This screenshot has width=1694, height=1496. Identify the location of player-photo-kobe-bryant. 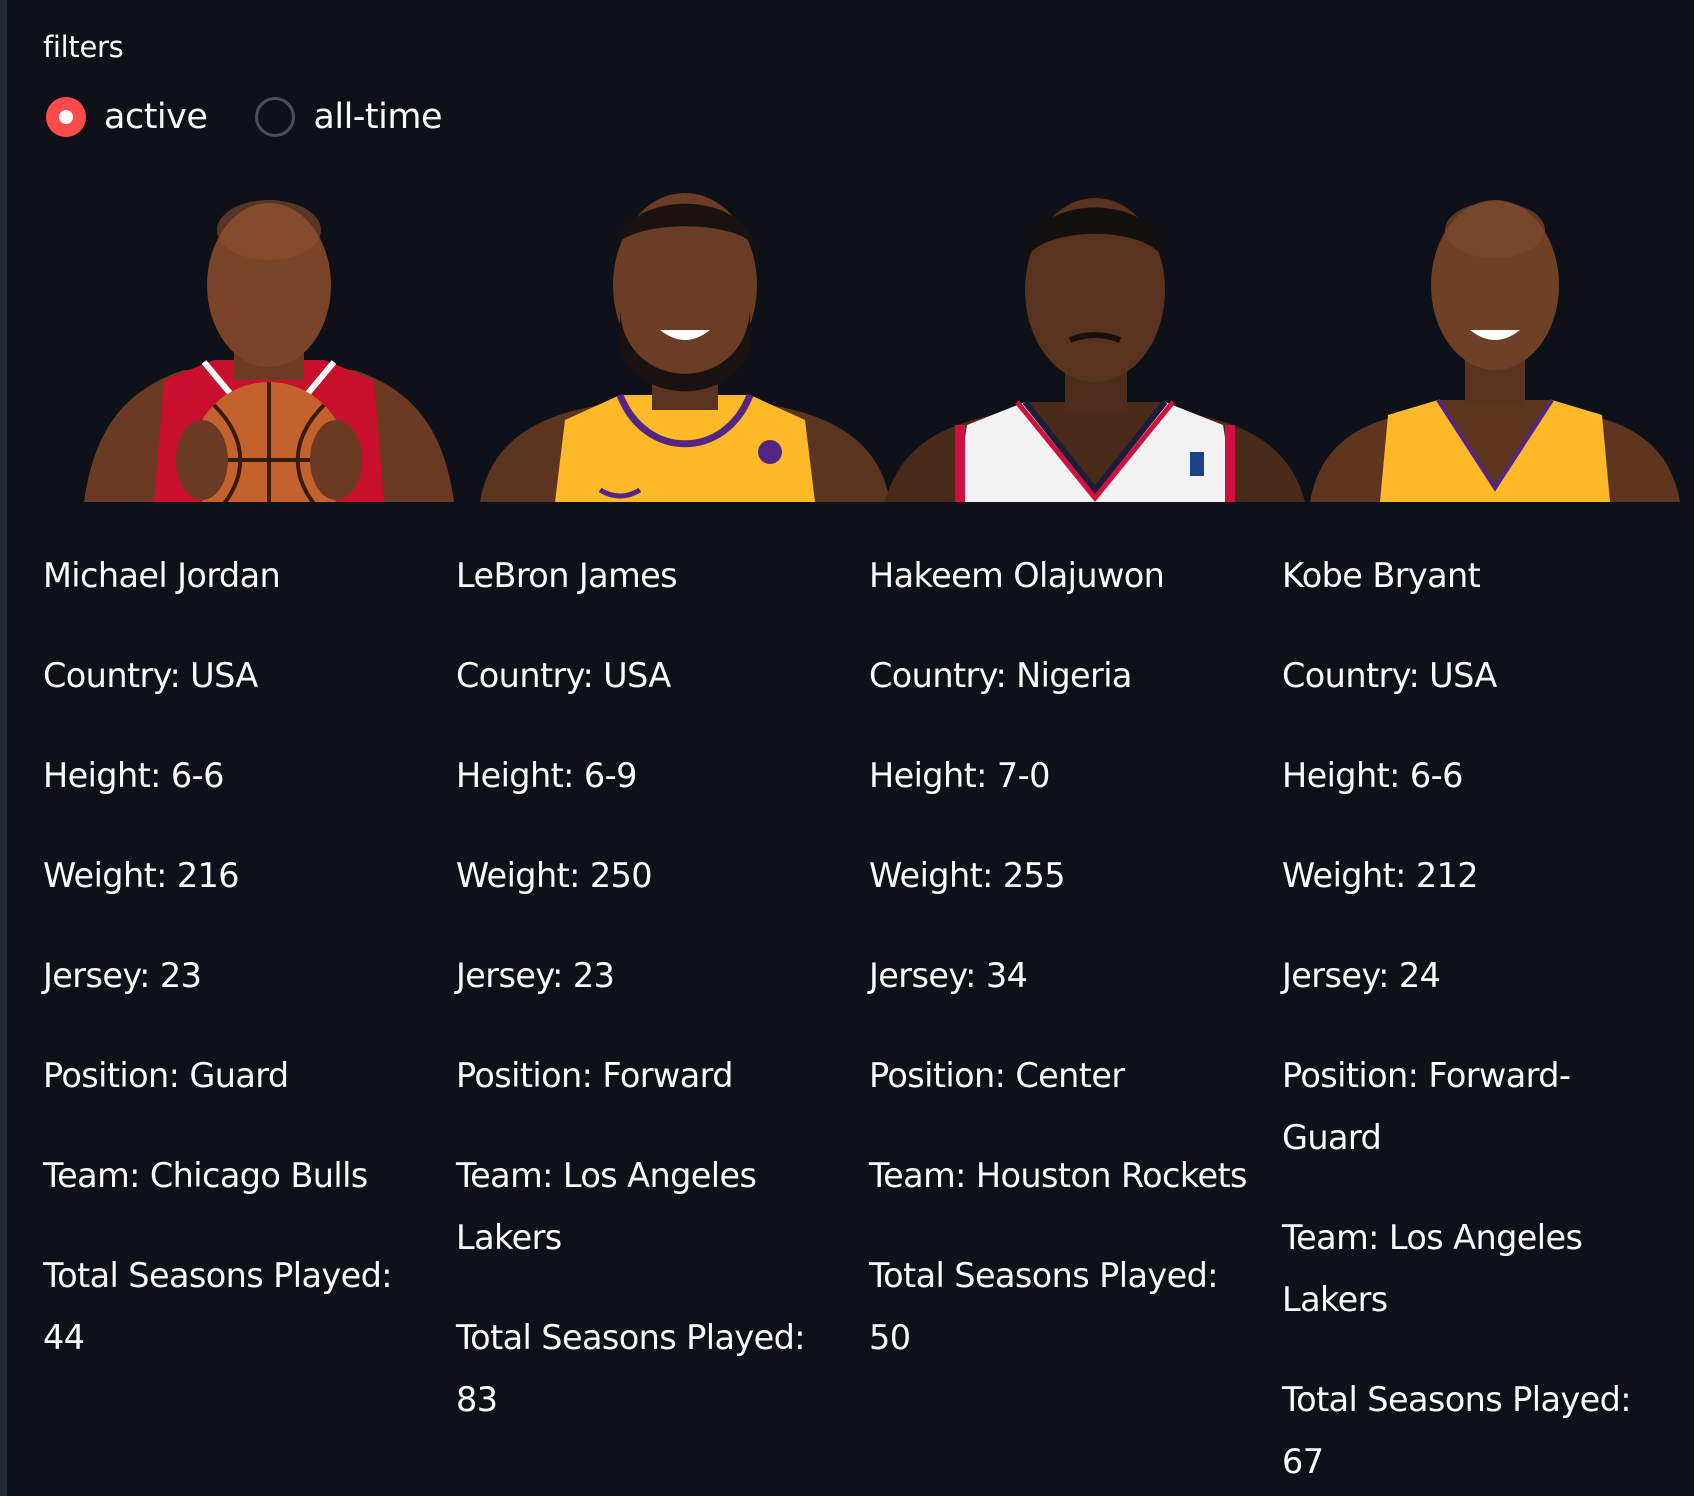
(1495, 346).